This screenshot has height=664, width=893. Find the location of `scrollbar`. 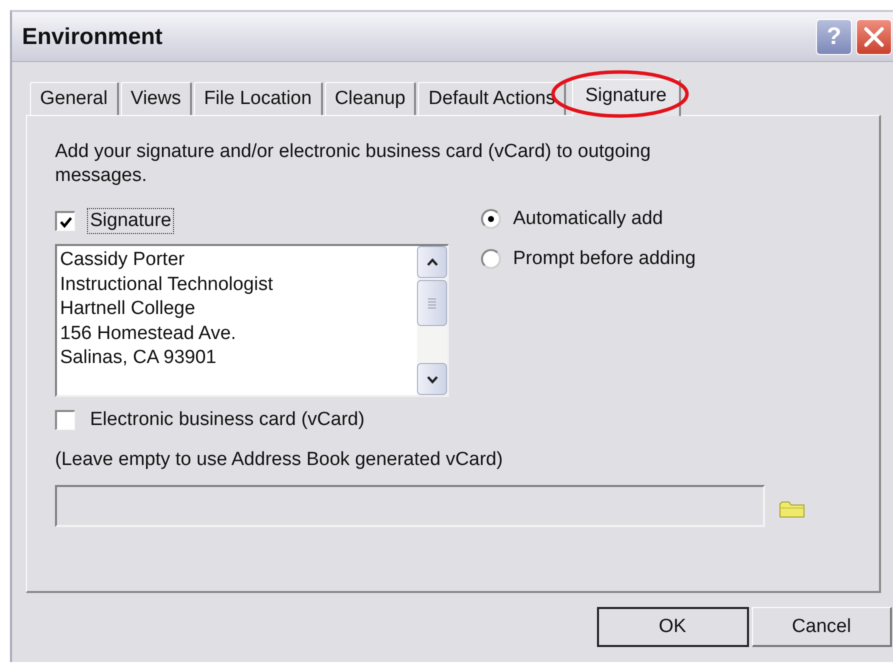

scrollbar is located at coordinates (432, 320).